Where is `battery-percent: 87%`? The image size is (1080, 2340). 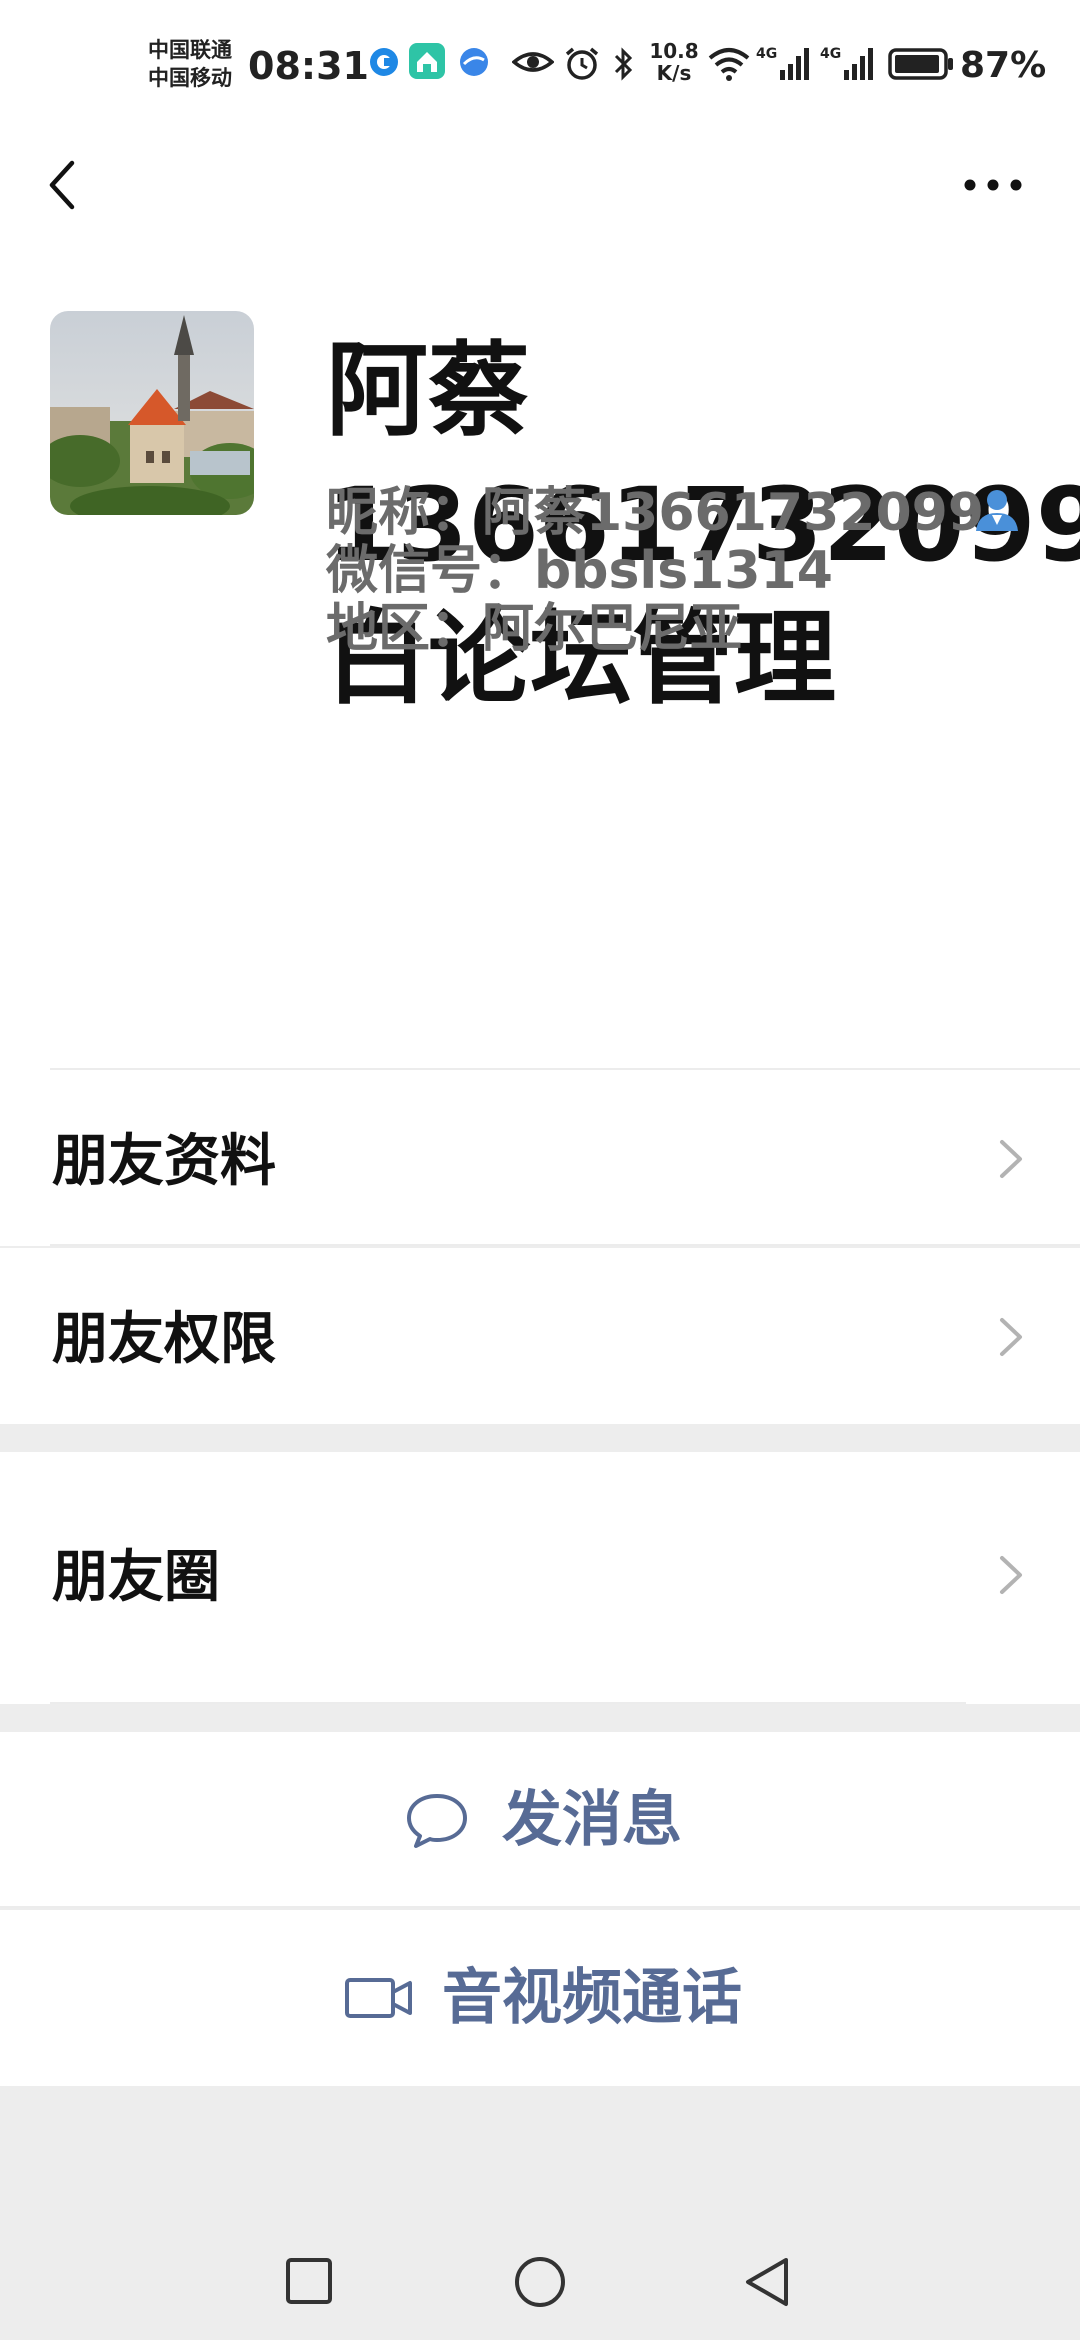
battery-percent: 87% is located at coordinates (1003, 65).